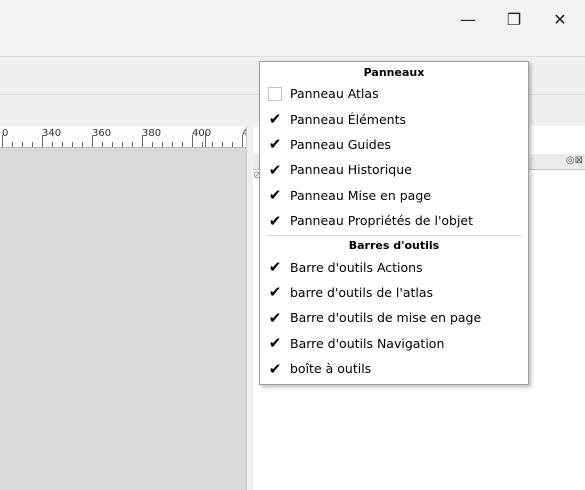  Describe the element at coordinates (125, 137) in the screenshot. I see `horizontal-ruler: 0 340 360 380 400 4` at that location.